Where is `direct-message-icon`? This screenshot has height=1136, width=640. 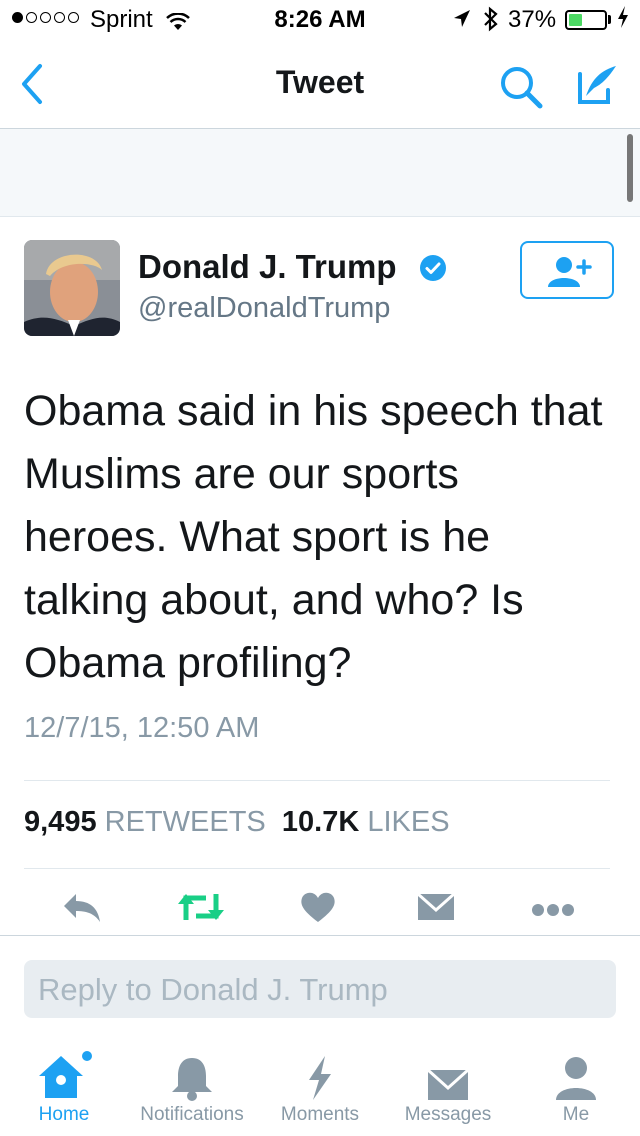
direct-message-icon is located at coordinates (436, 909).